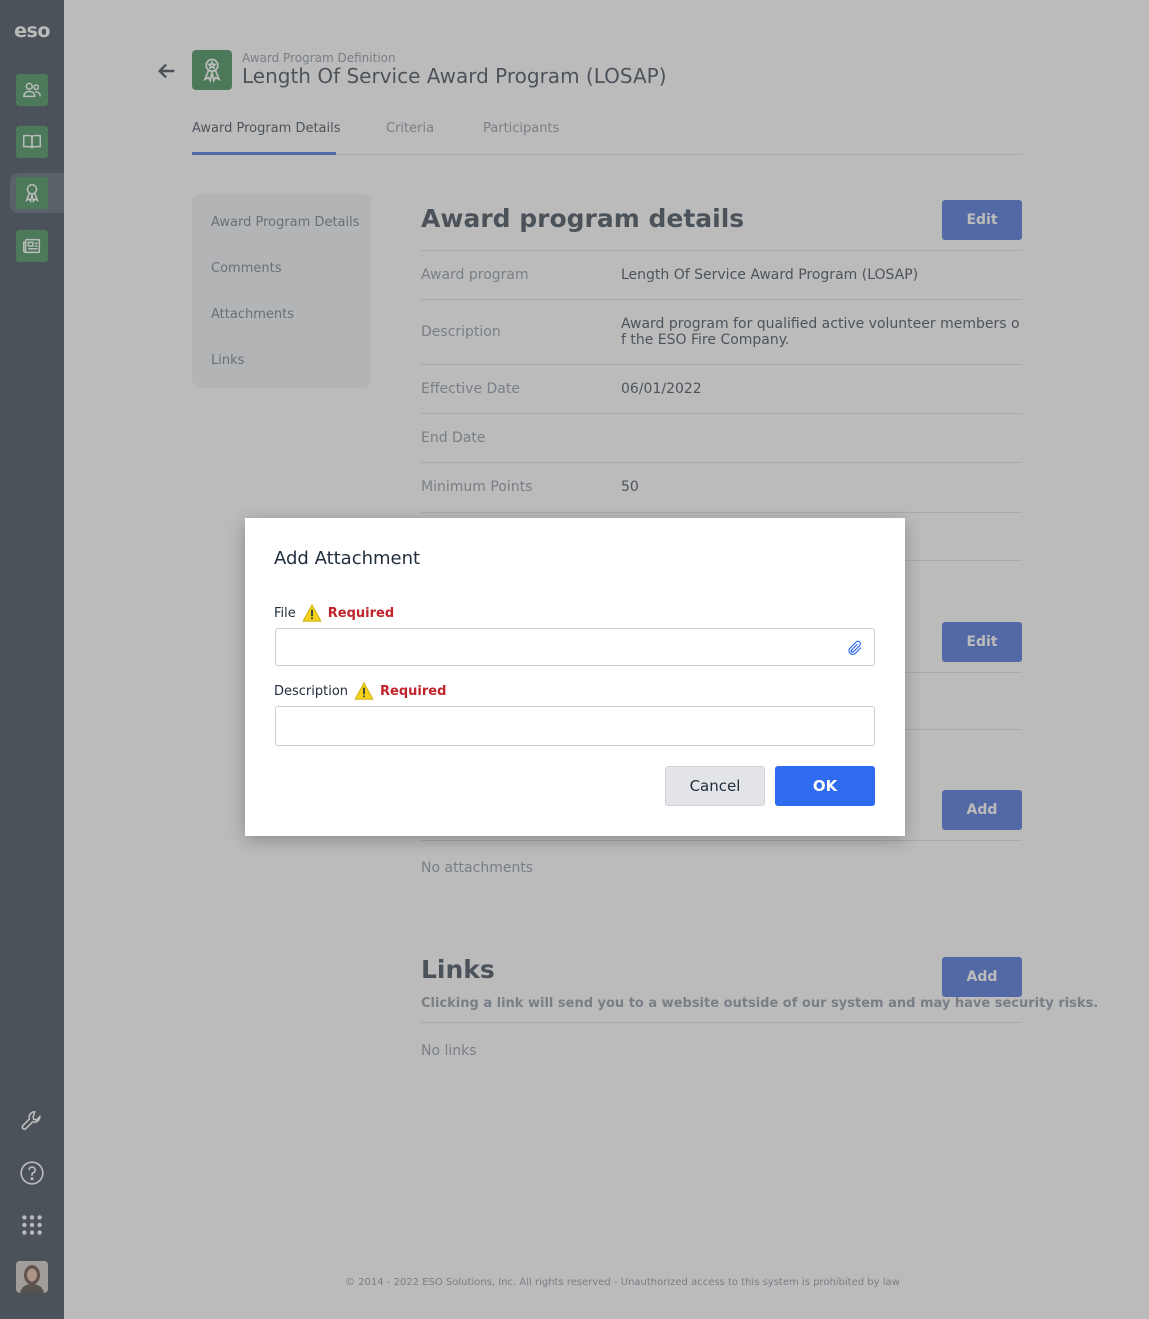 The width and height of the screenshot is (1149, 1319). I want to click on dialog-title: Add Attachment, so click(347, 558).